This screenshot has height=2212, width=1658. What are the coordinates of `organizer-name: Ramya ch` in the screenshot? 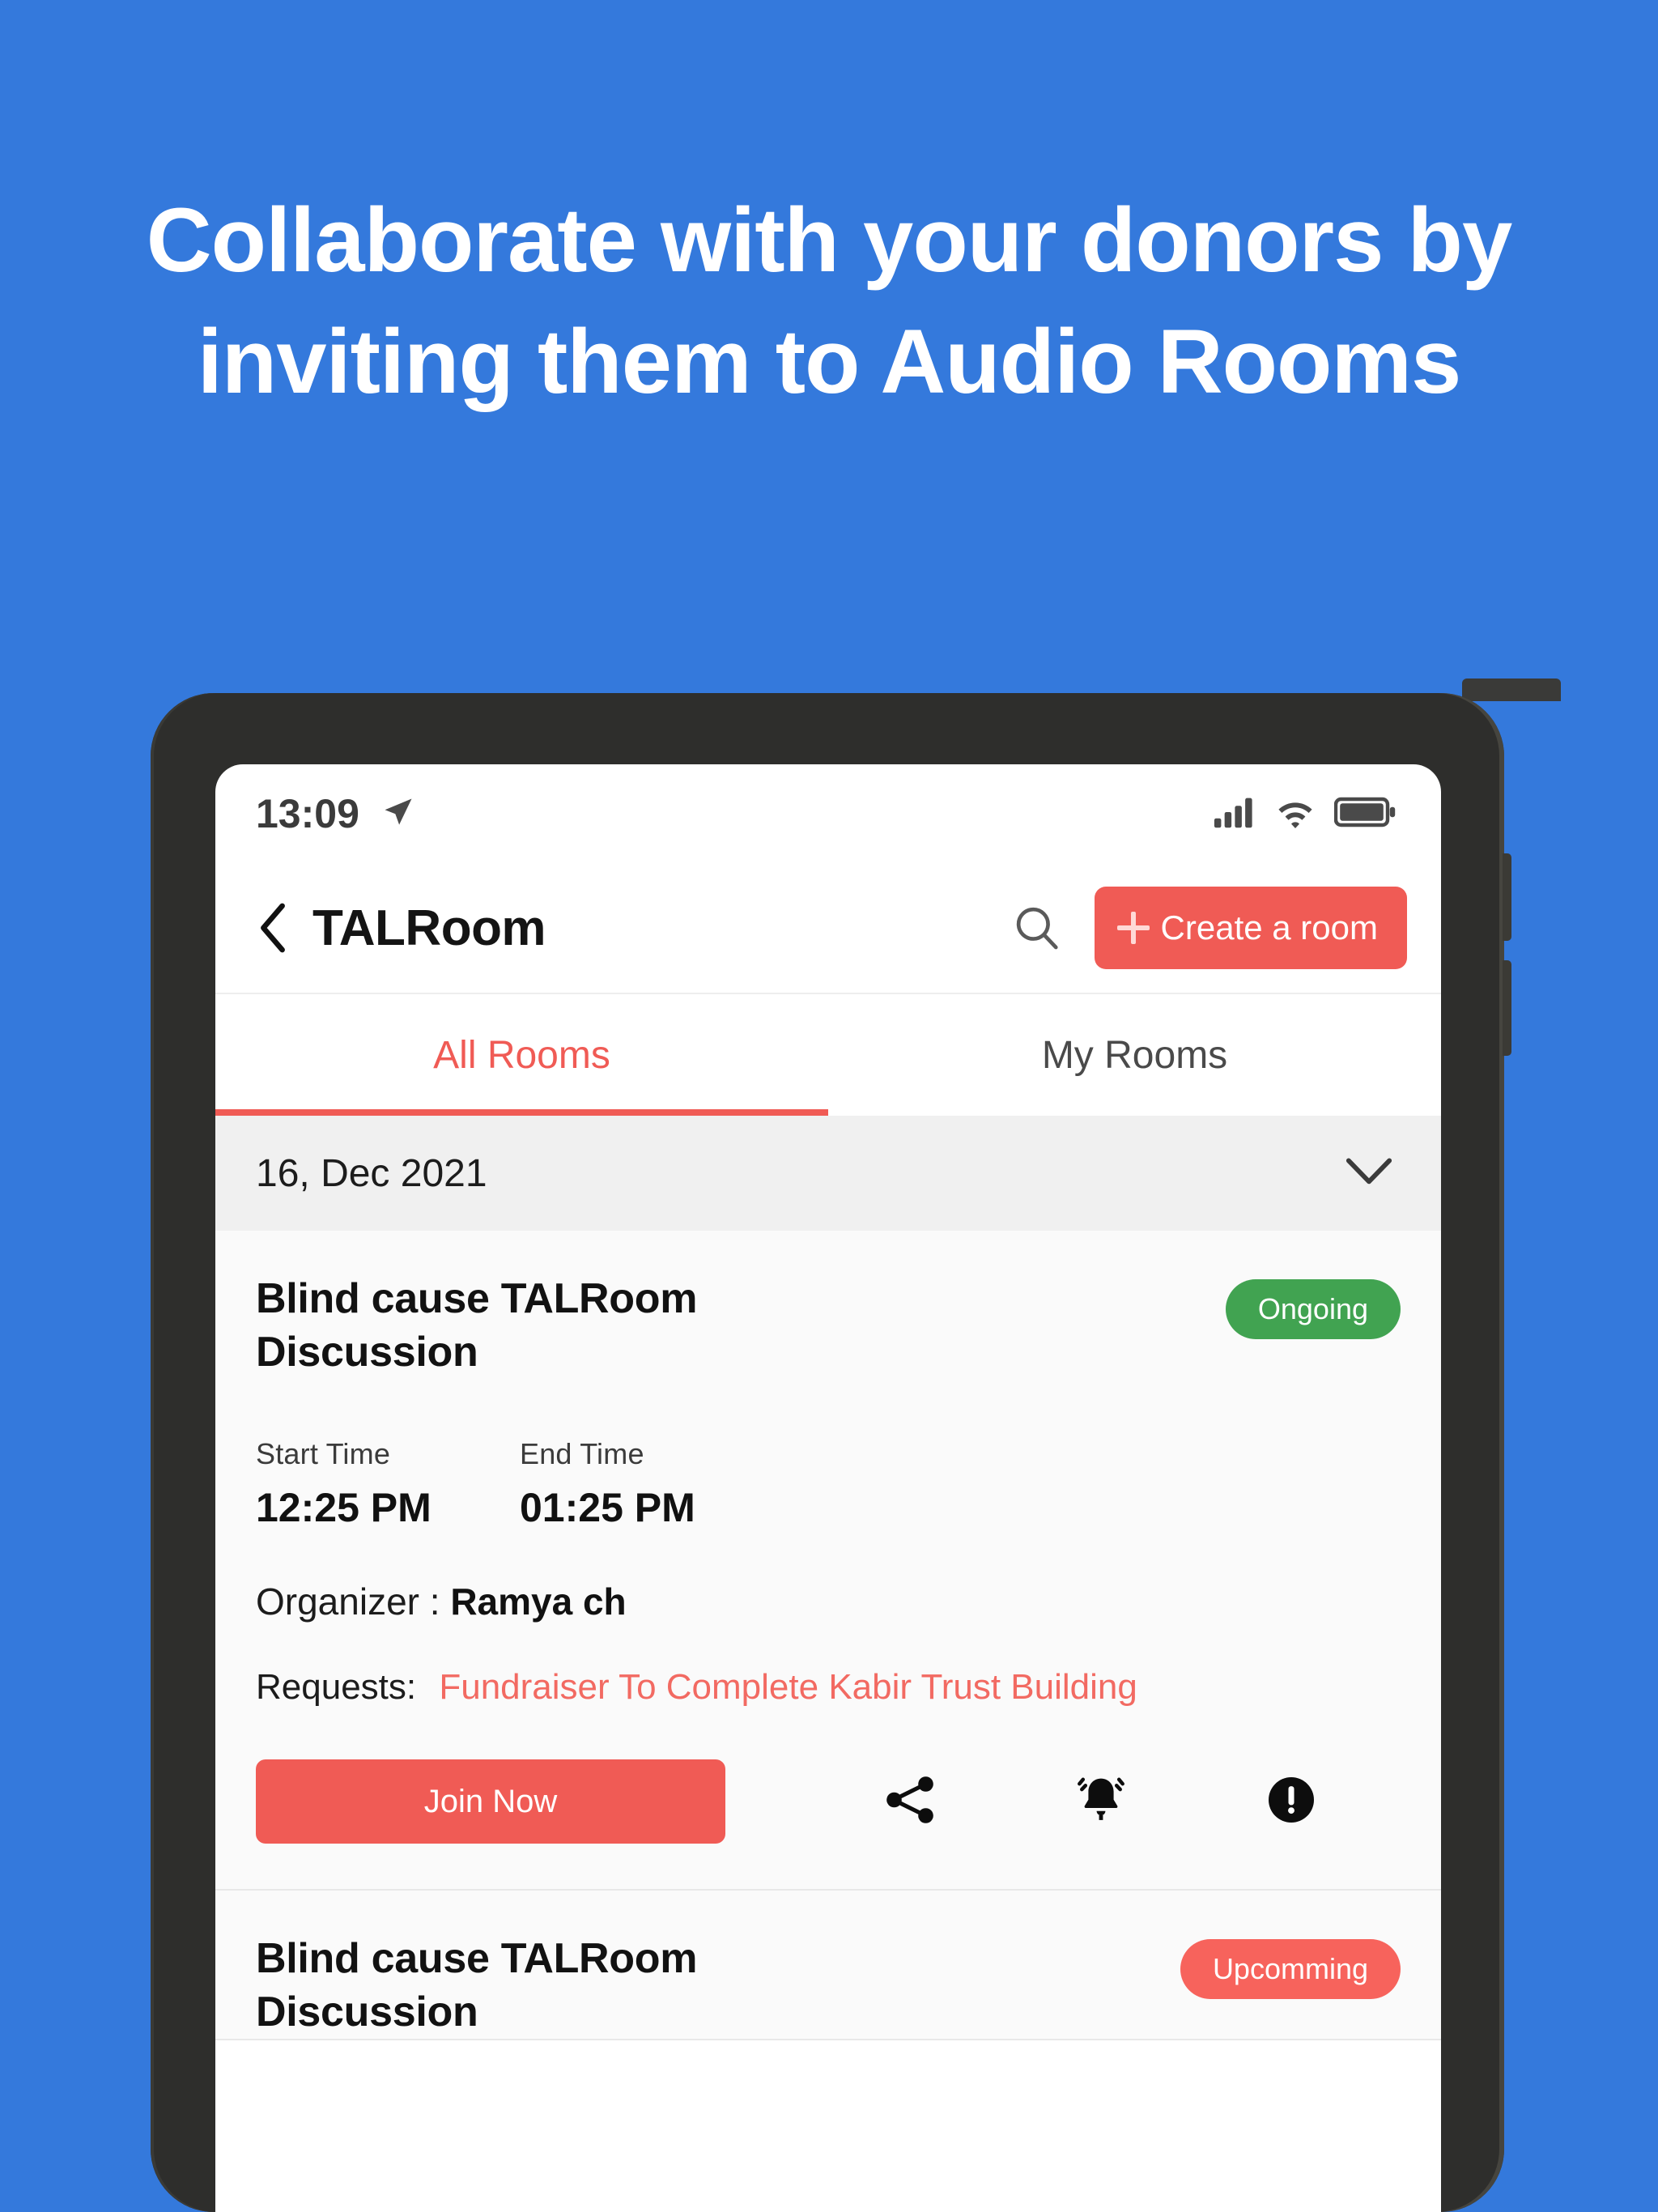 It's located at (538, 1602).